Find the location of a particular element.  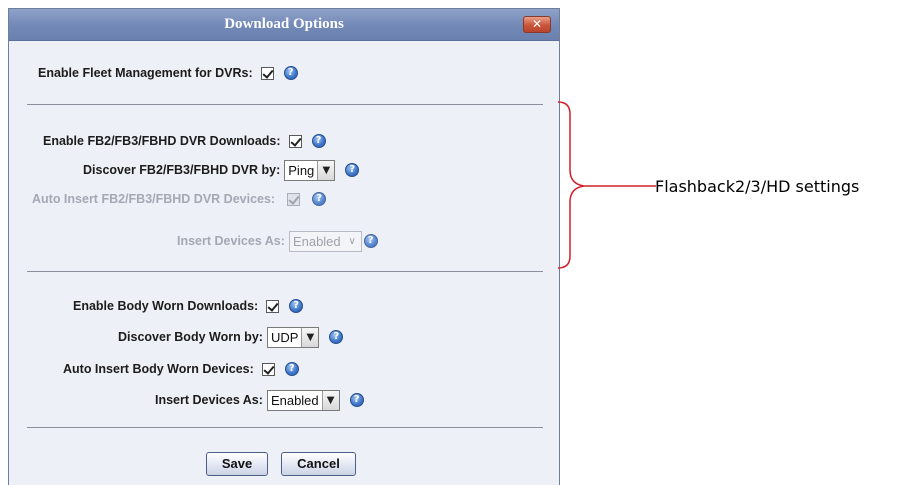

fb-discover-select: Ping ▼ is located at coordinates (310, 170).